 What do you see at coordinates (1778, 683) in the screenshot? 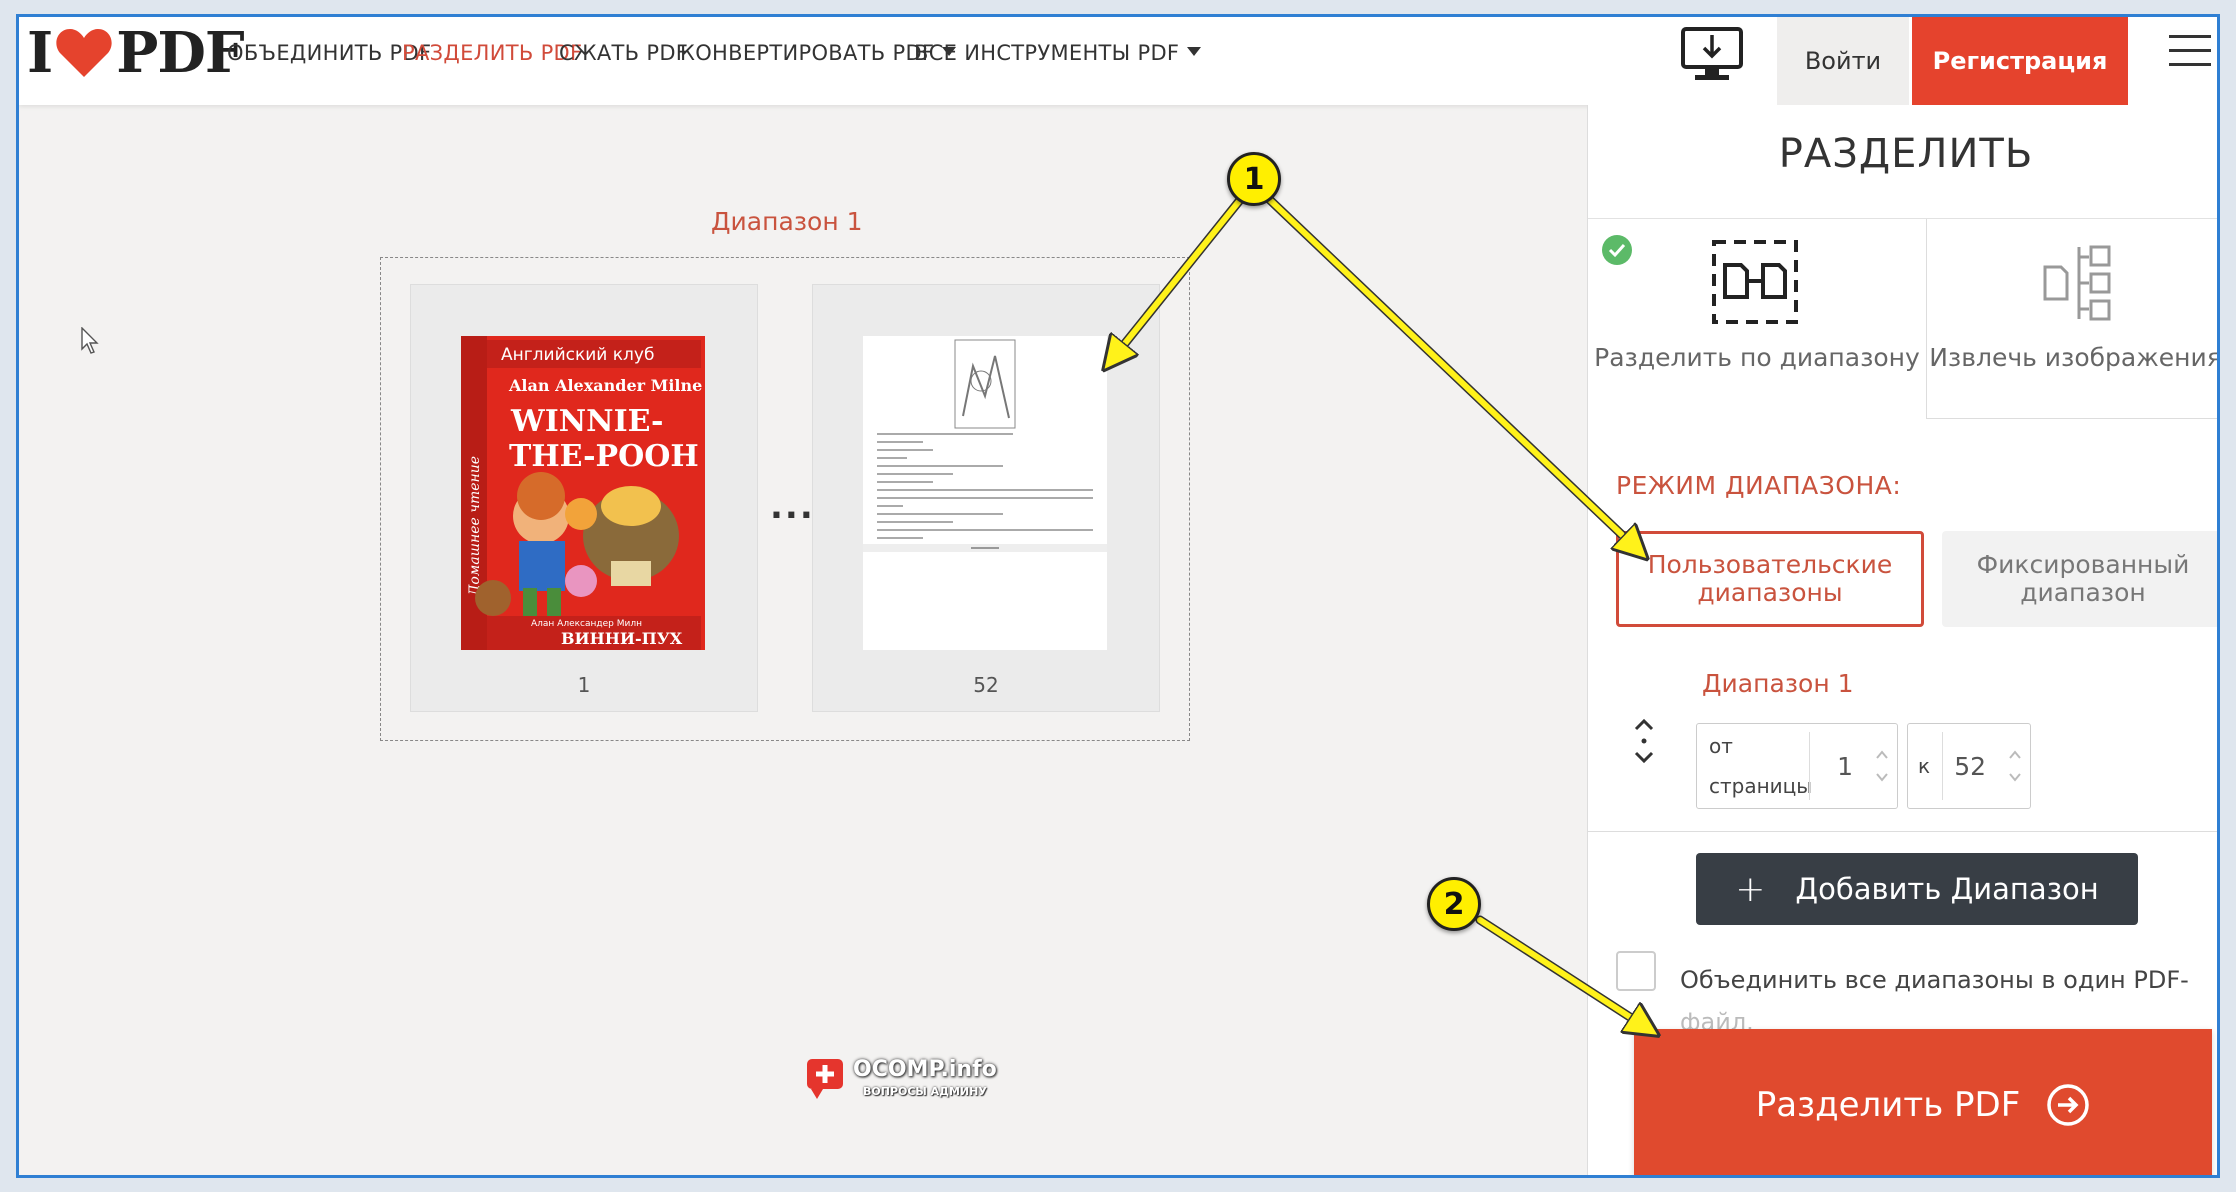
I see `range-1-label: Диапазон 1` at bounding box center [1778, 683].